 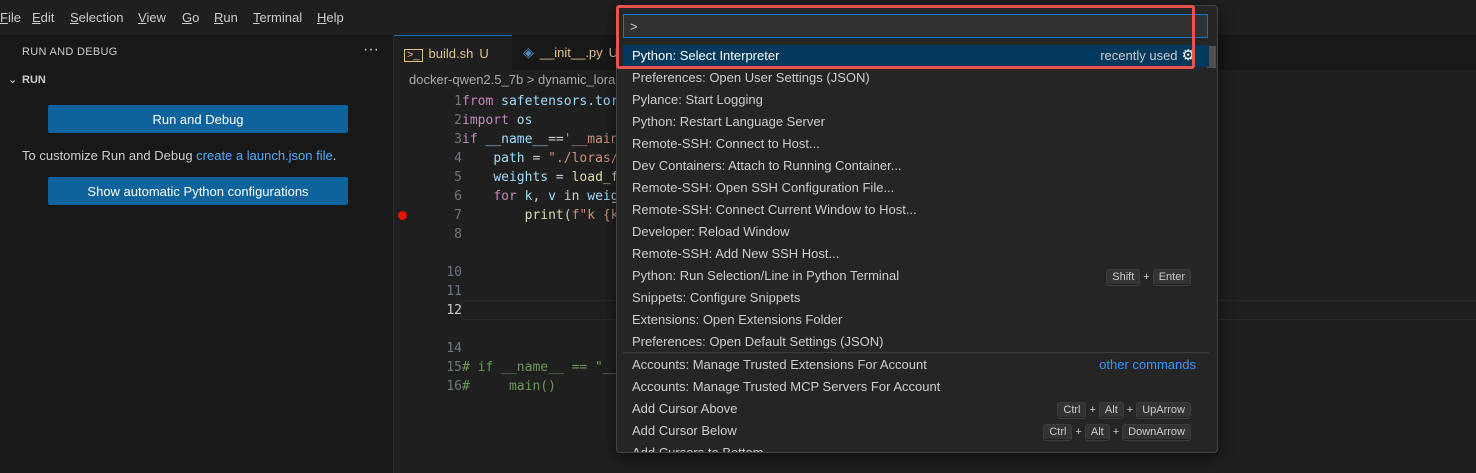 What do you see at coordinates (556, 139) in the screenshot?
I see `code-token: ==` at bounding box center [556, 139].